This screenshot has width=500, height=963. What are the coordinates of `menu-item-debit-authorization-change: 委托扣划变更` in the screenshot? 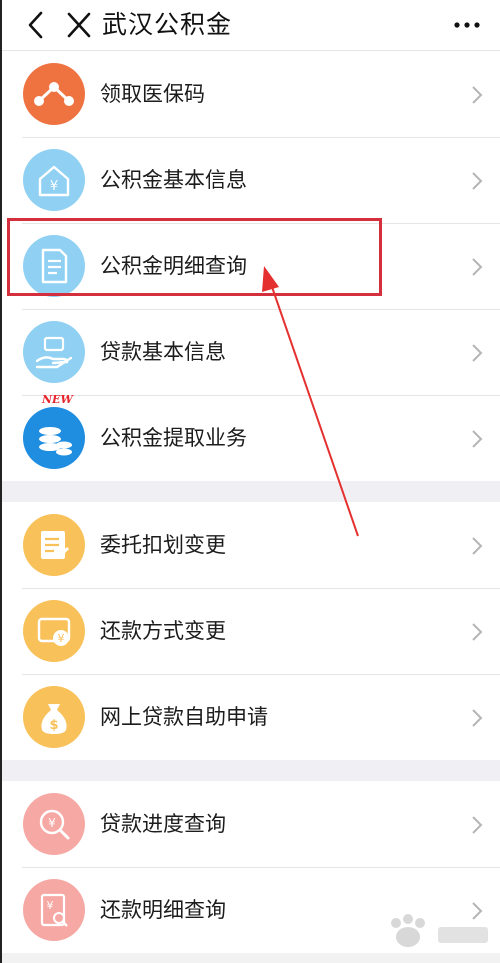 It's located at (251, 545).